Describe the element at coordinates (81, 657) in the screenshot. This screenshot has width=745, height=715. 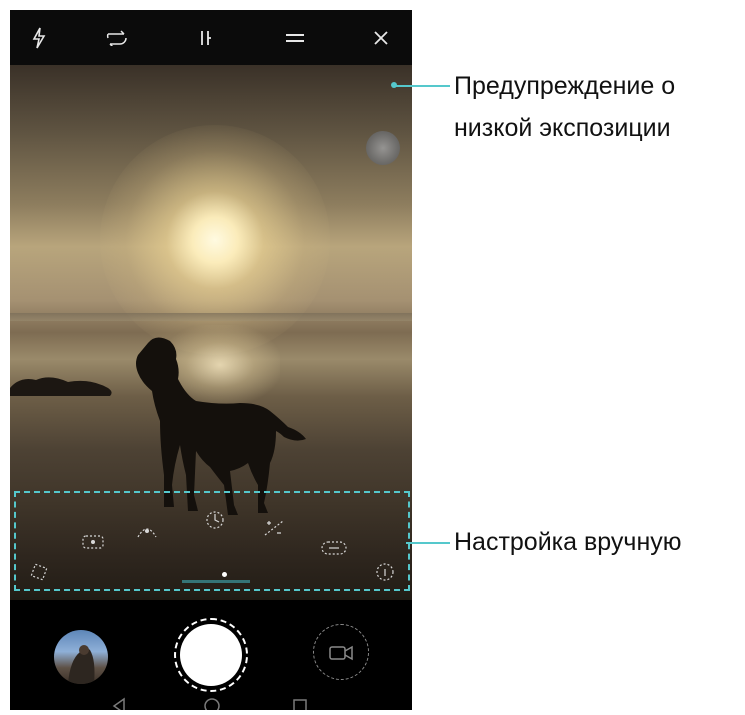
I see `gallery-thumbnail` at that location.